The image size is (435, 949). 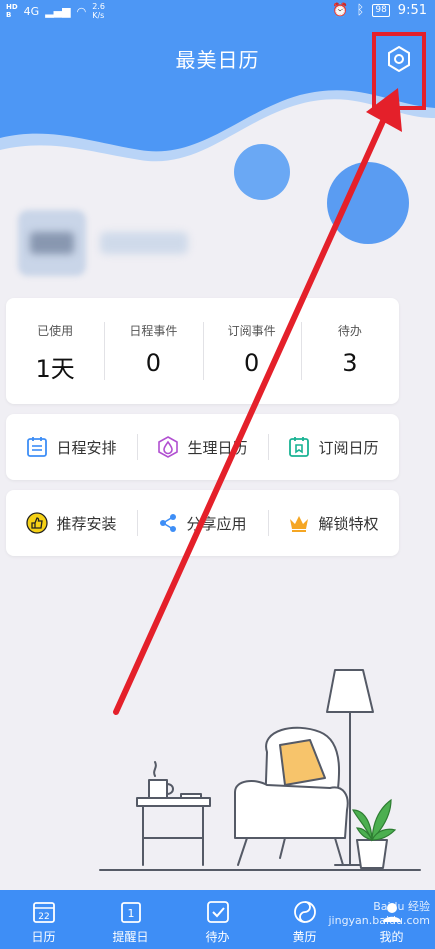 What do you see at coordinates (52, 243) in the screenshot?
I see `avatar-image` at bounding box center [52, 243].